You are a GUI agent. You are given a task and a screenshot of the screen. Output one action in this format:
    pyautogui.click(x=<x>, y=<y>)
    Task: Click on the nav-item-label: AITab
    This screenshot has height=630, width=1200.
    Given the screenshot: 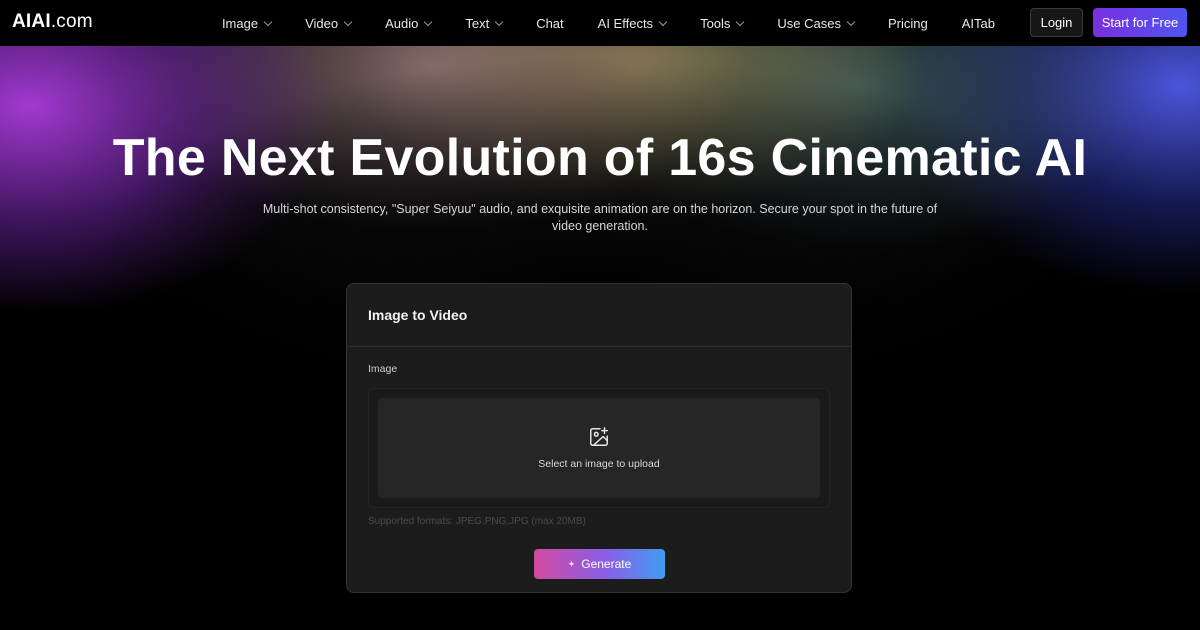 What is the action you would take?
    pyautogui.click(x=978, y=23)
    